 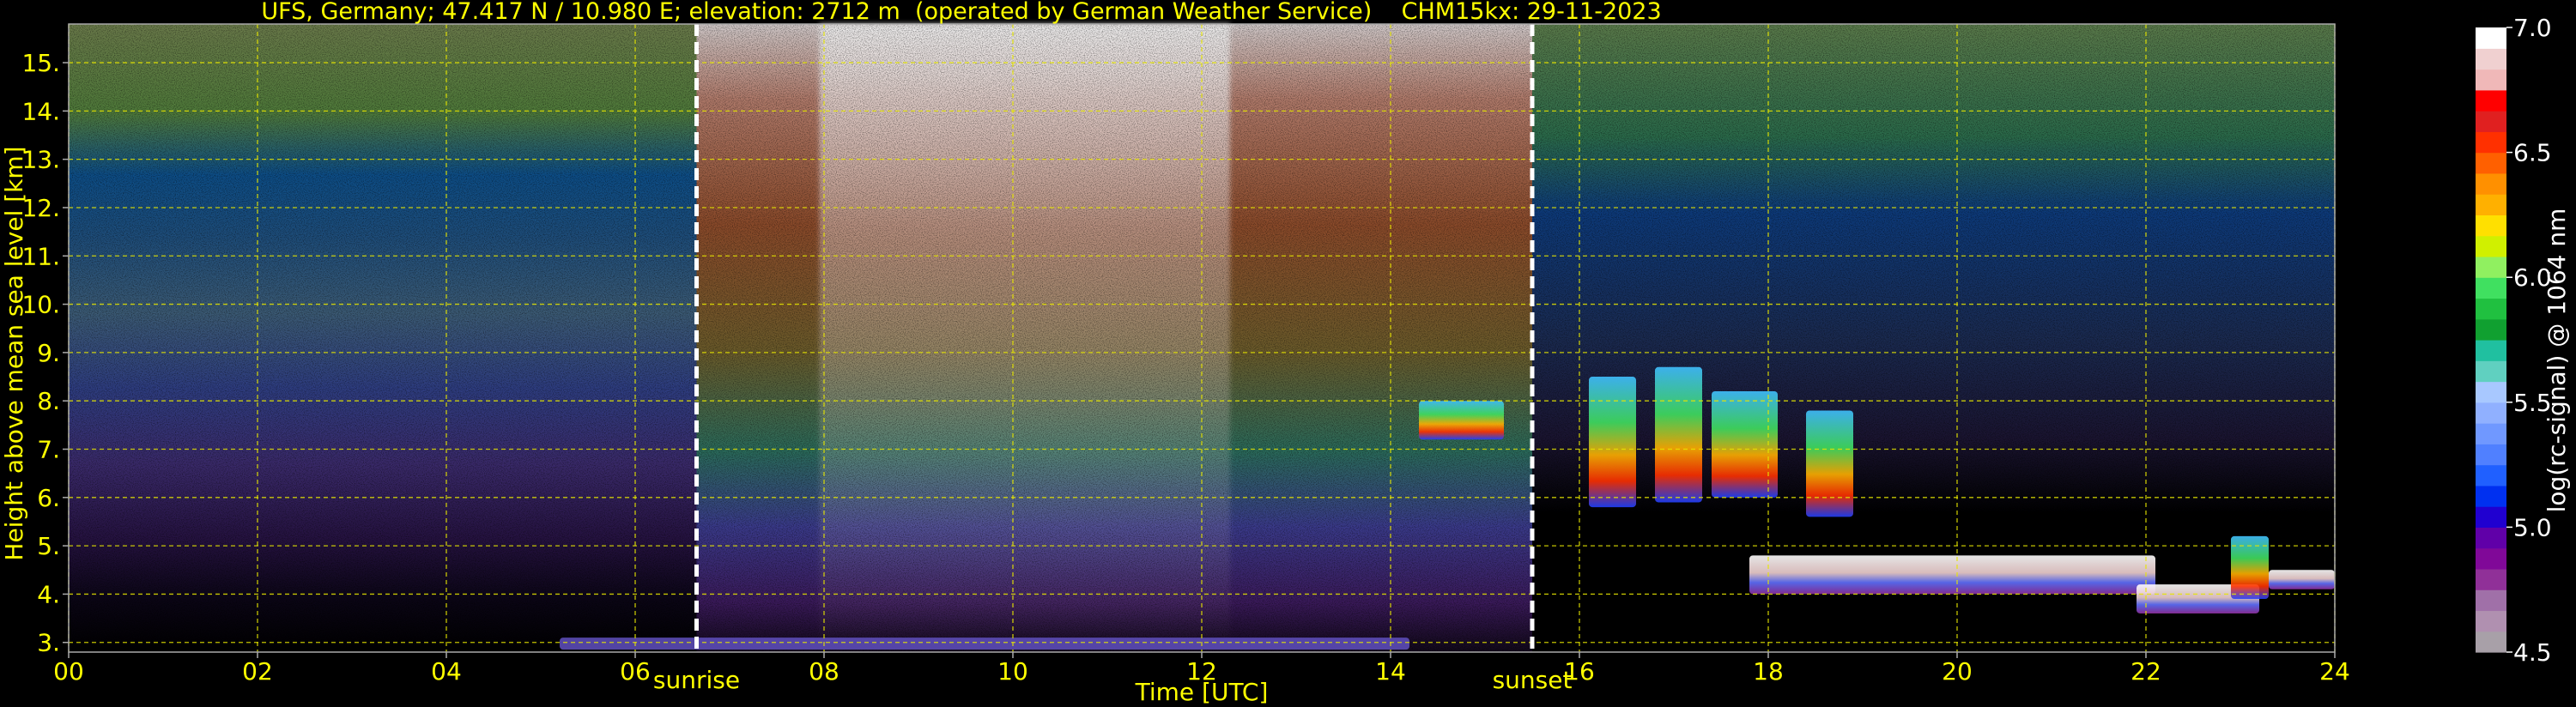 I want to click on y-tick-label: 6., so click(x=48, y=498).